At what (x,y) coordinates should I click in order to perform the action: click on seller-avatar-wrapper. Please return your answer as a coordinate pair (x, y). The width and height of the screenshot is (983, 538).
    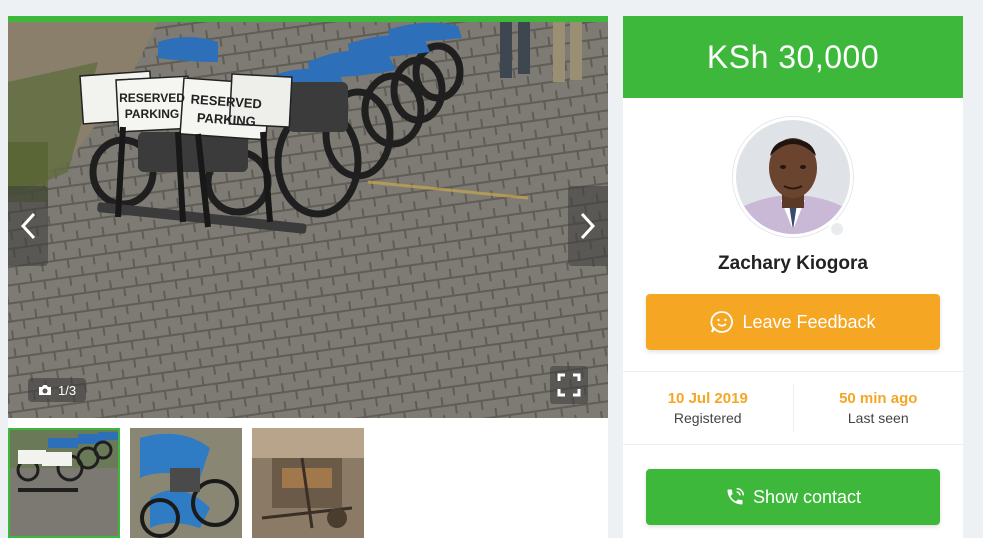
    Looking at the image, I should click on (793, 177).